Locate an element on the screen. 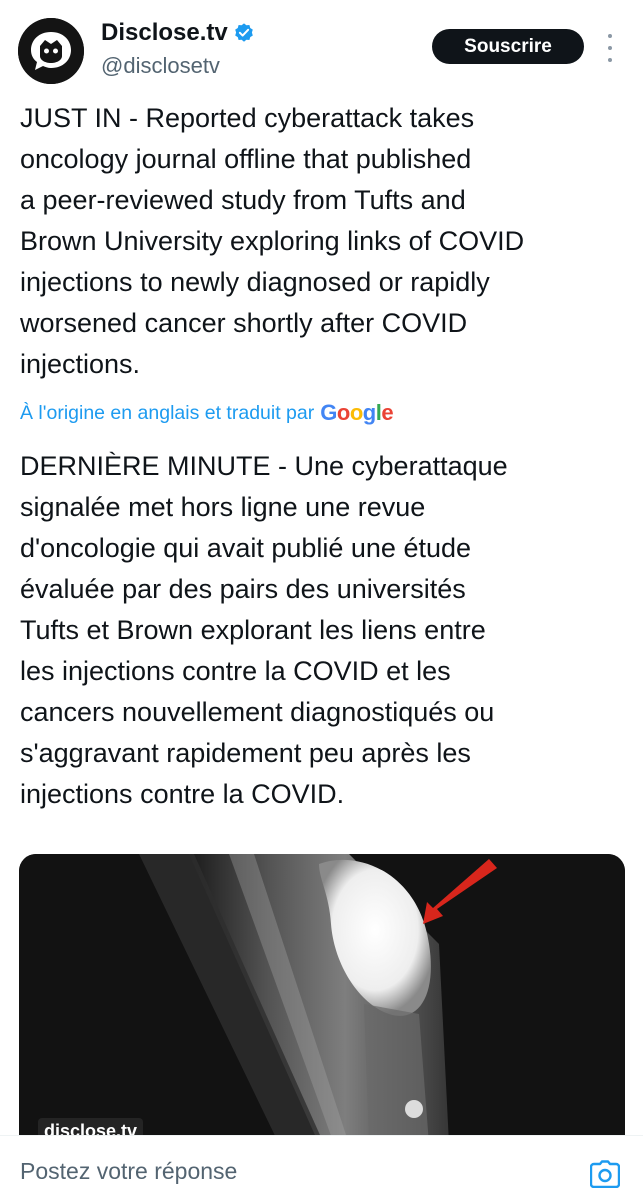  text-line: injections contre la COVID. is located at coordinates (182, 794).